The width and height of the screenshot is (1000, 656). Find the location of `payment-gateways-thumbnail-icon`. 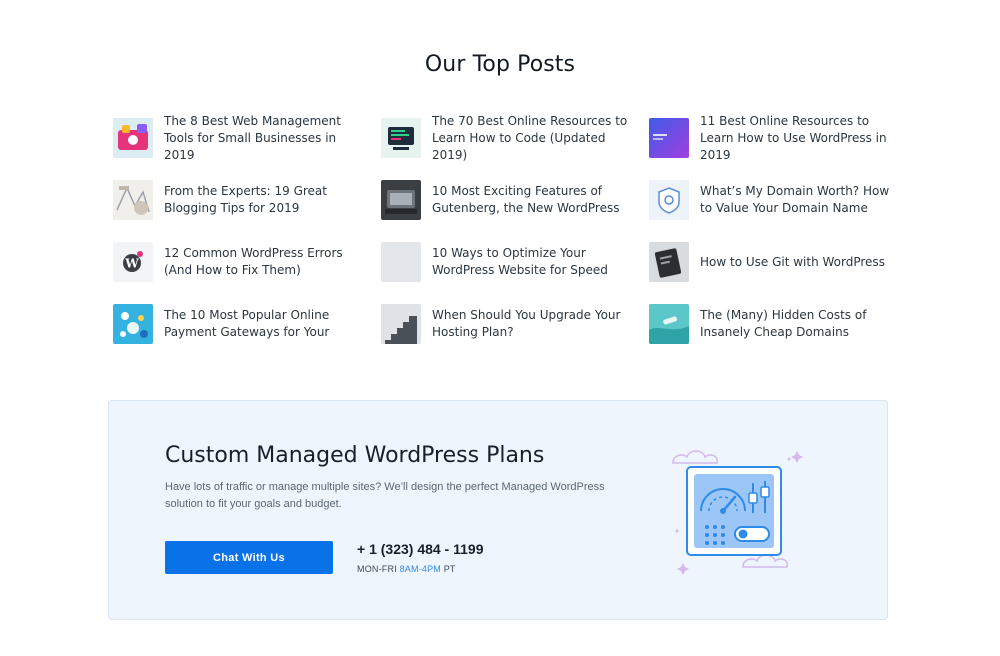

payment-gateways-thumbnail-icon is located at coordinates (133, 324).